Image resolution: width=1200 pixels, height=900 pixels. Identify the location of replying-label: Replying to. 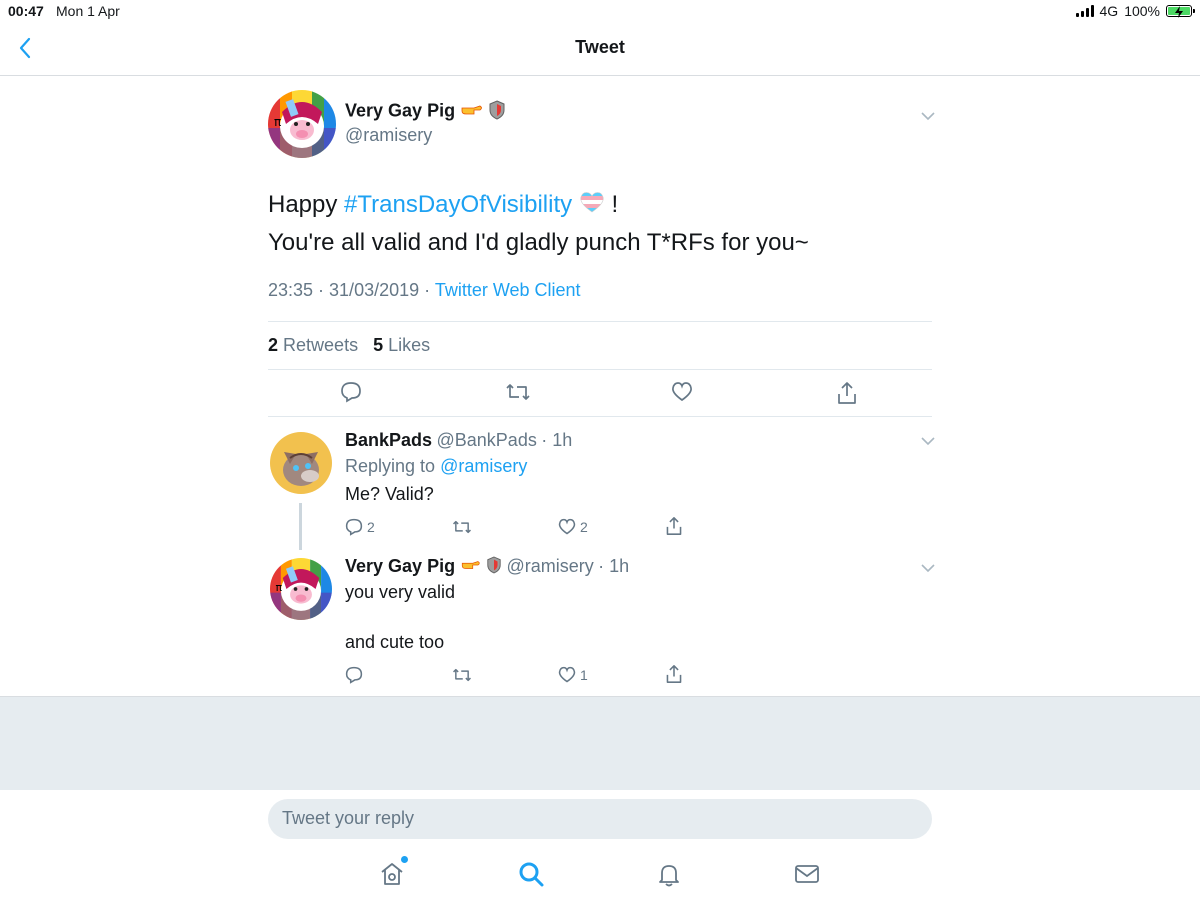
(393, 466).